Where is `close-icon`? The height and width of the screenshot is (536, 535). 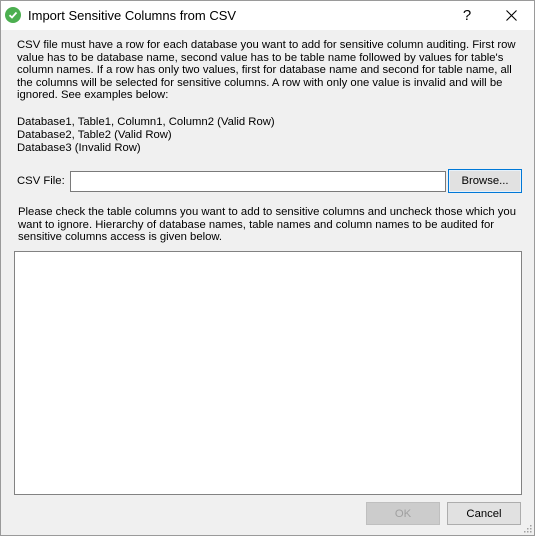 close-icon is located at coordinates (511, 15).